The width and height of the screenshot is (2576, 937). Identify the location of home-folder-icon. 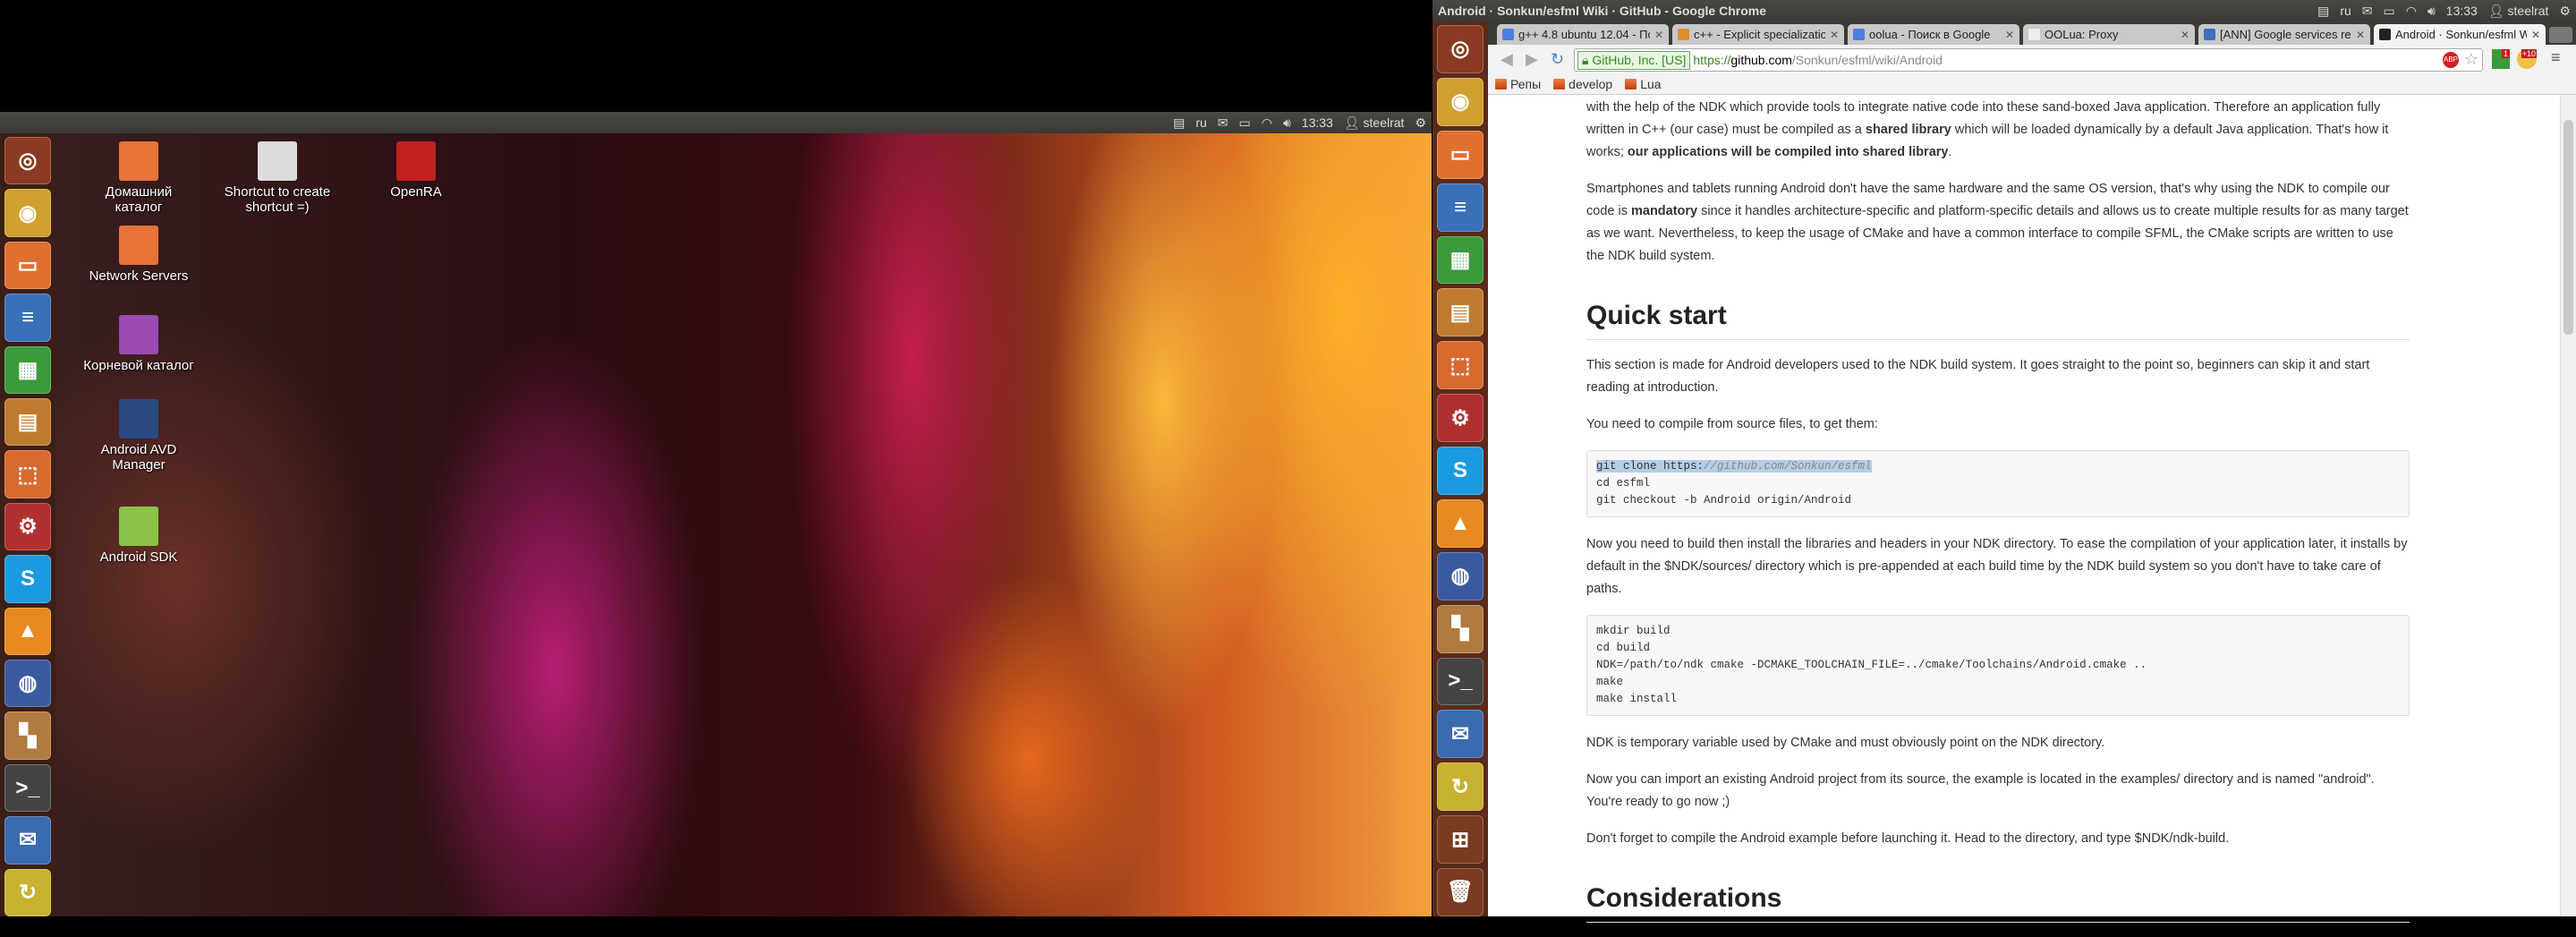
(138, 161).